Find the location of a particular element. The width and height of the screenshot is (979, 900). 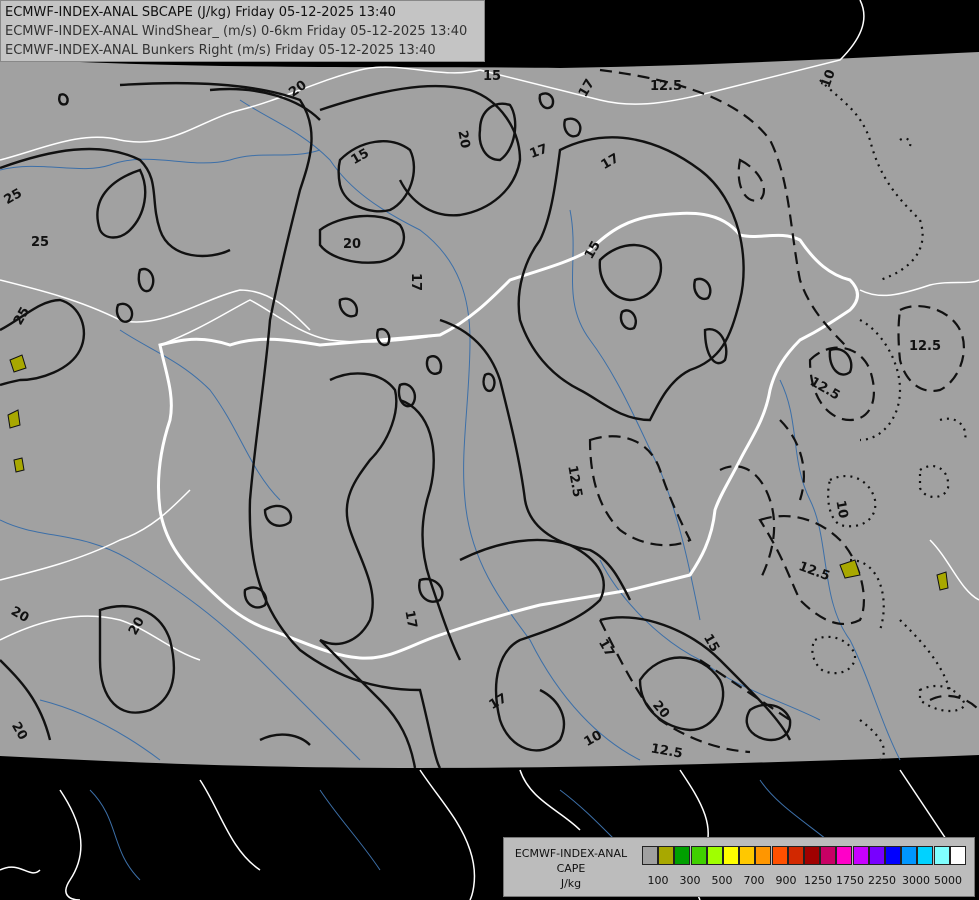

legend-tick-label: 100 is located at coordinates (658, 880).